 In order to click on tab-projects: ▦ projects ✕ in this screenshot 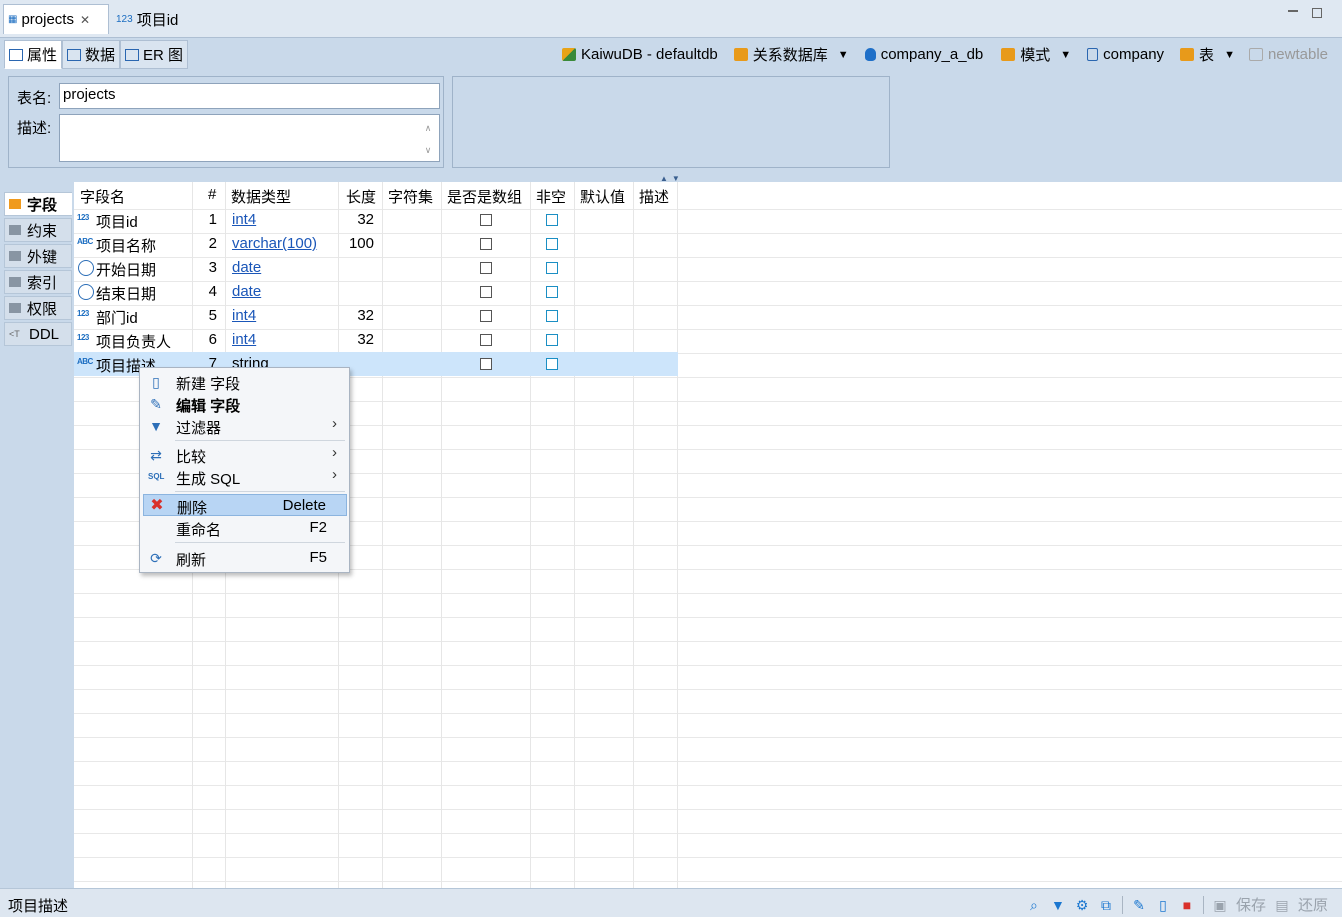, I will do `click(56, 19)`.